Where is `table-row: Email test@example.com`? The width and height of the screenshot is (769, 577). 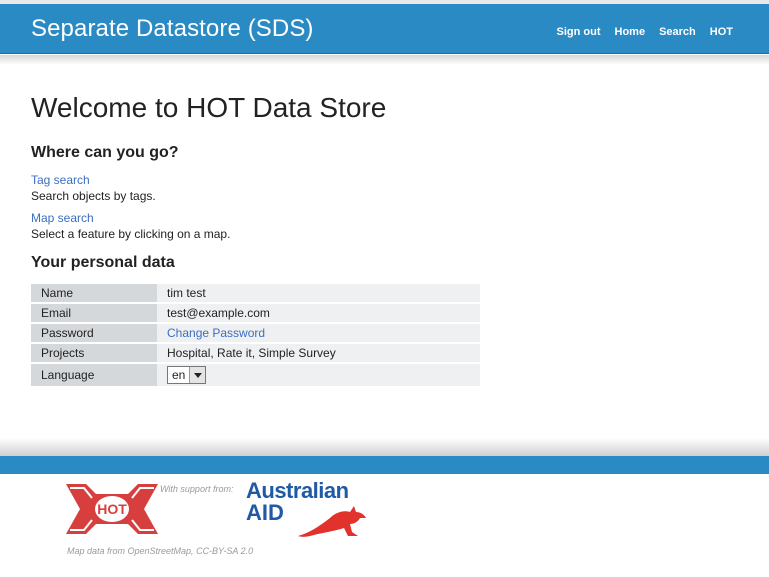
table-row: Email test@example.com is located at coordinates (255, 313).